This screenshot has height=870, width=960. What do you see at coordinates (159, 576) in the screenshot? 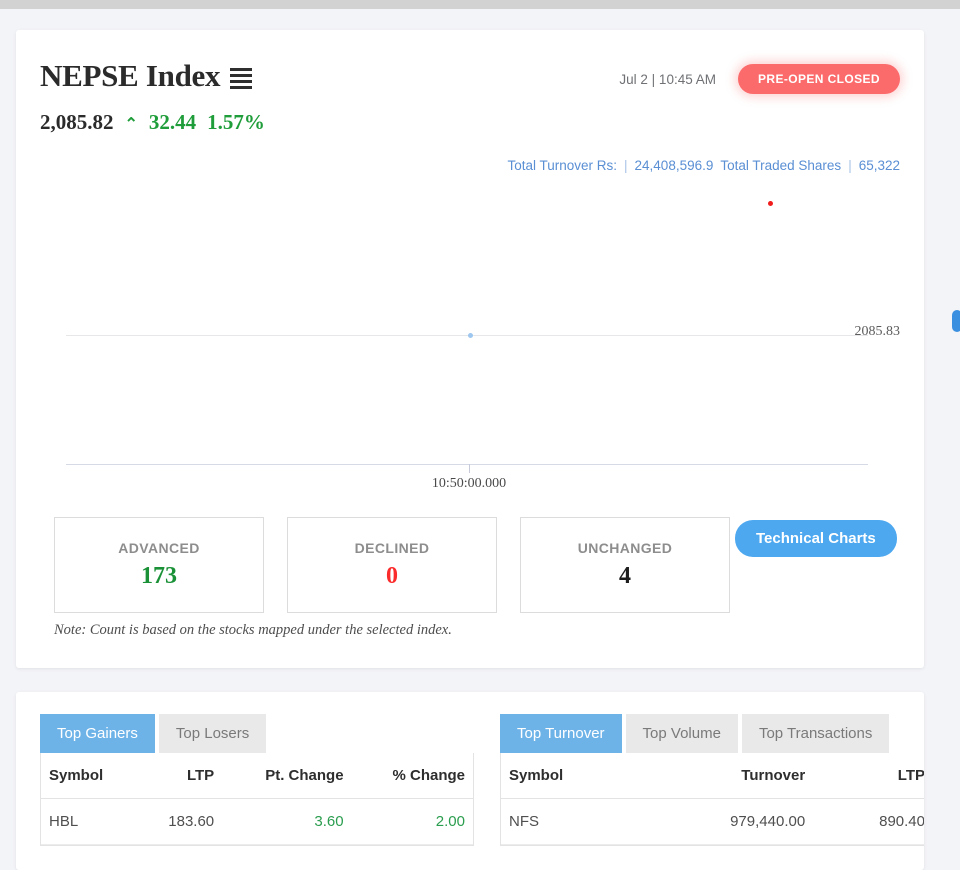
I see `stat-value: 173` at bounding box center [159, 576].